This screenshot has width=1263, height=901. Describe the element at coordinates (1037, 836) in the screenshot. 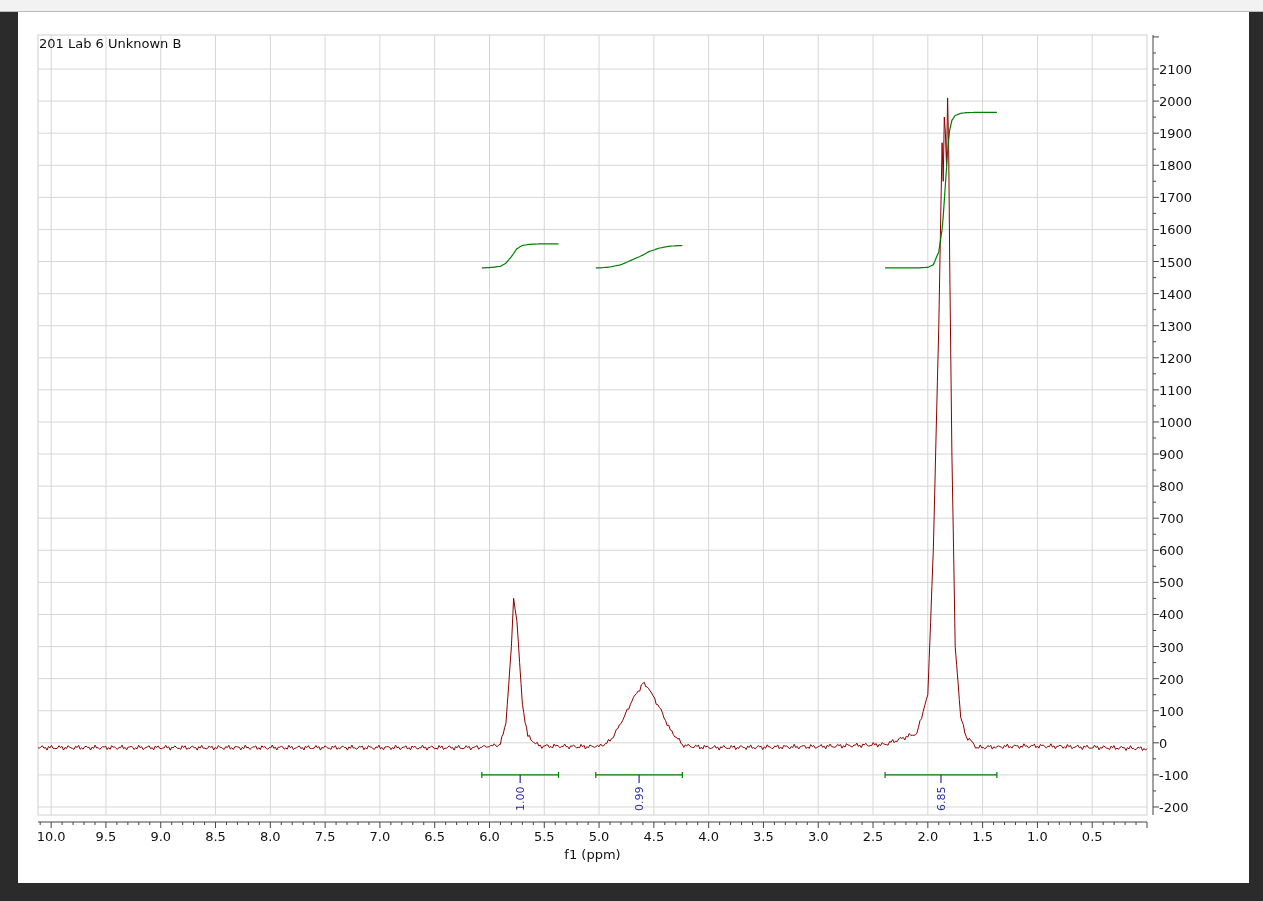

I see `axis-tick-label: 1.0` at that location.